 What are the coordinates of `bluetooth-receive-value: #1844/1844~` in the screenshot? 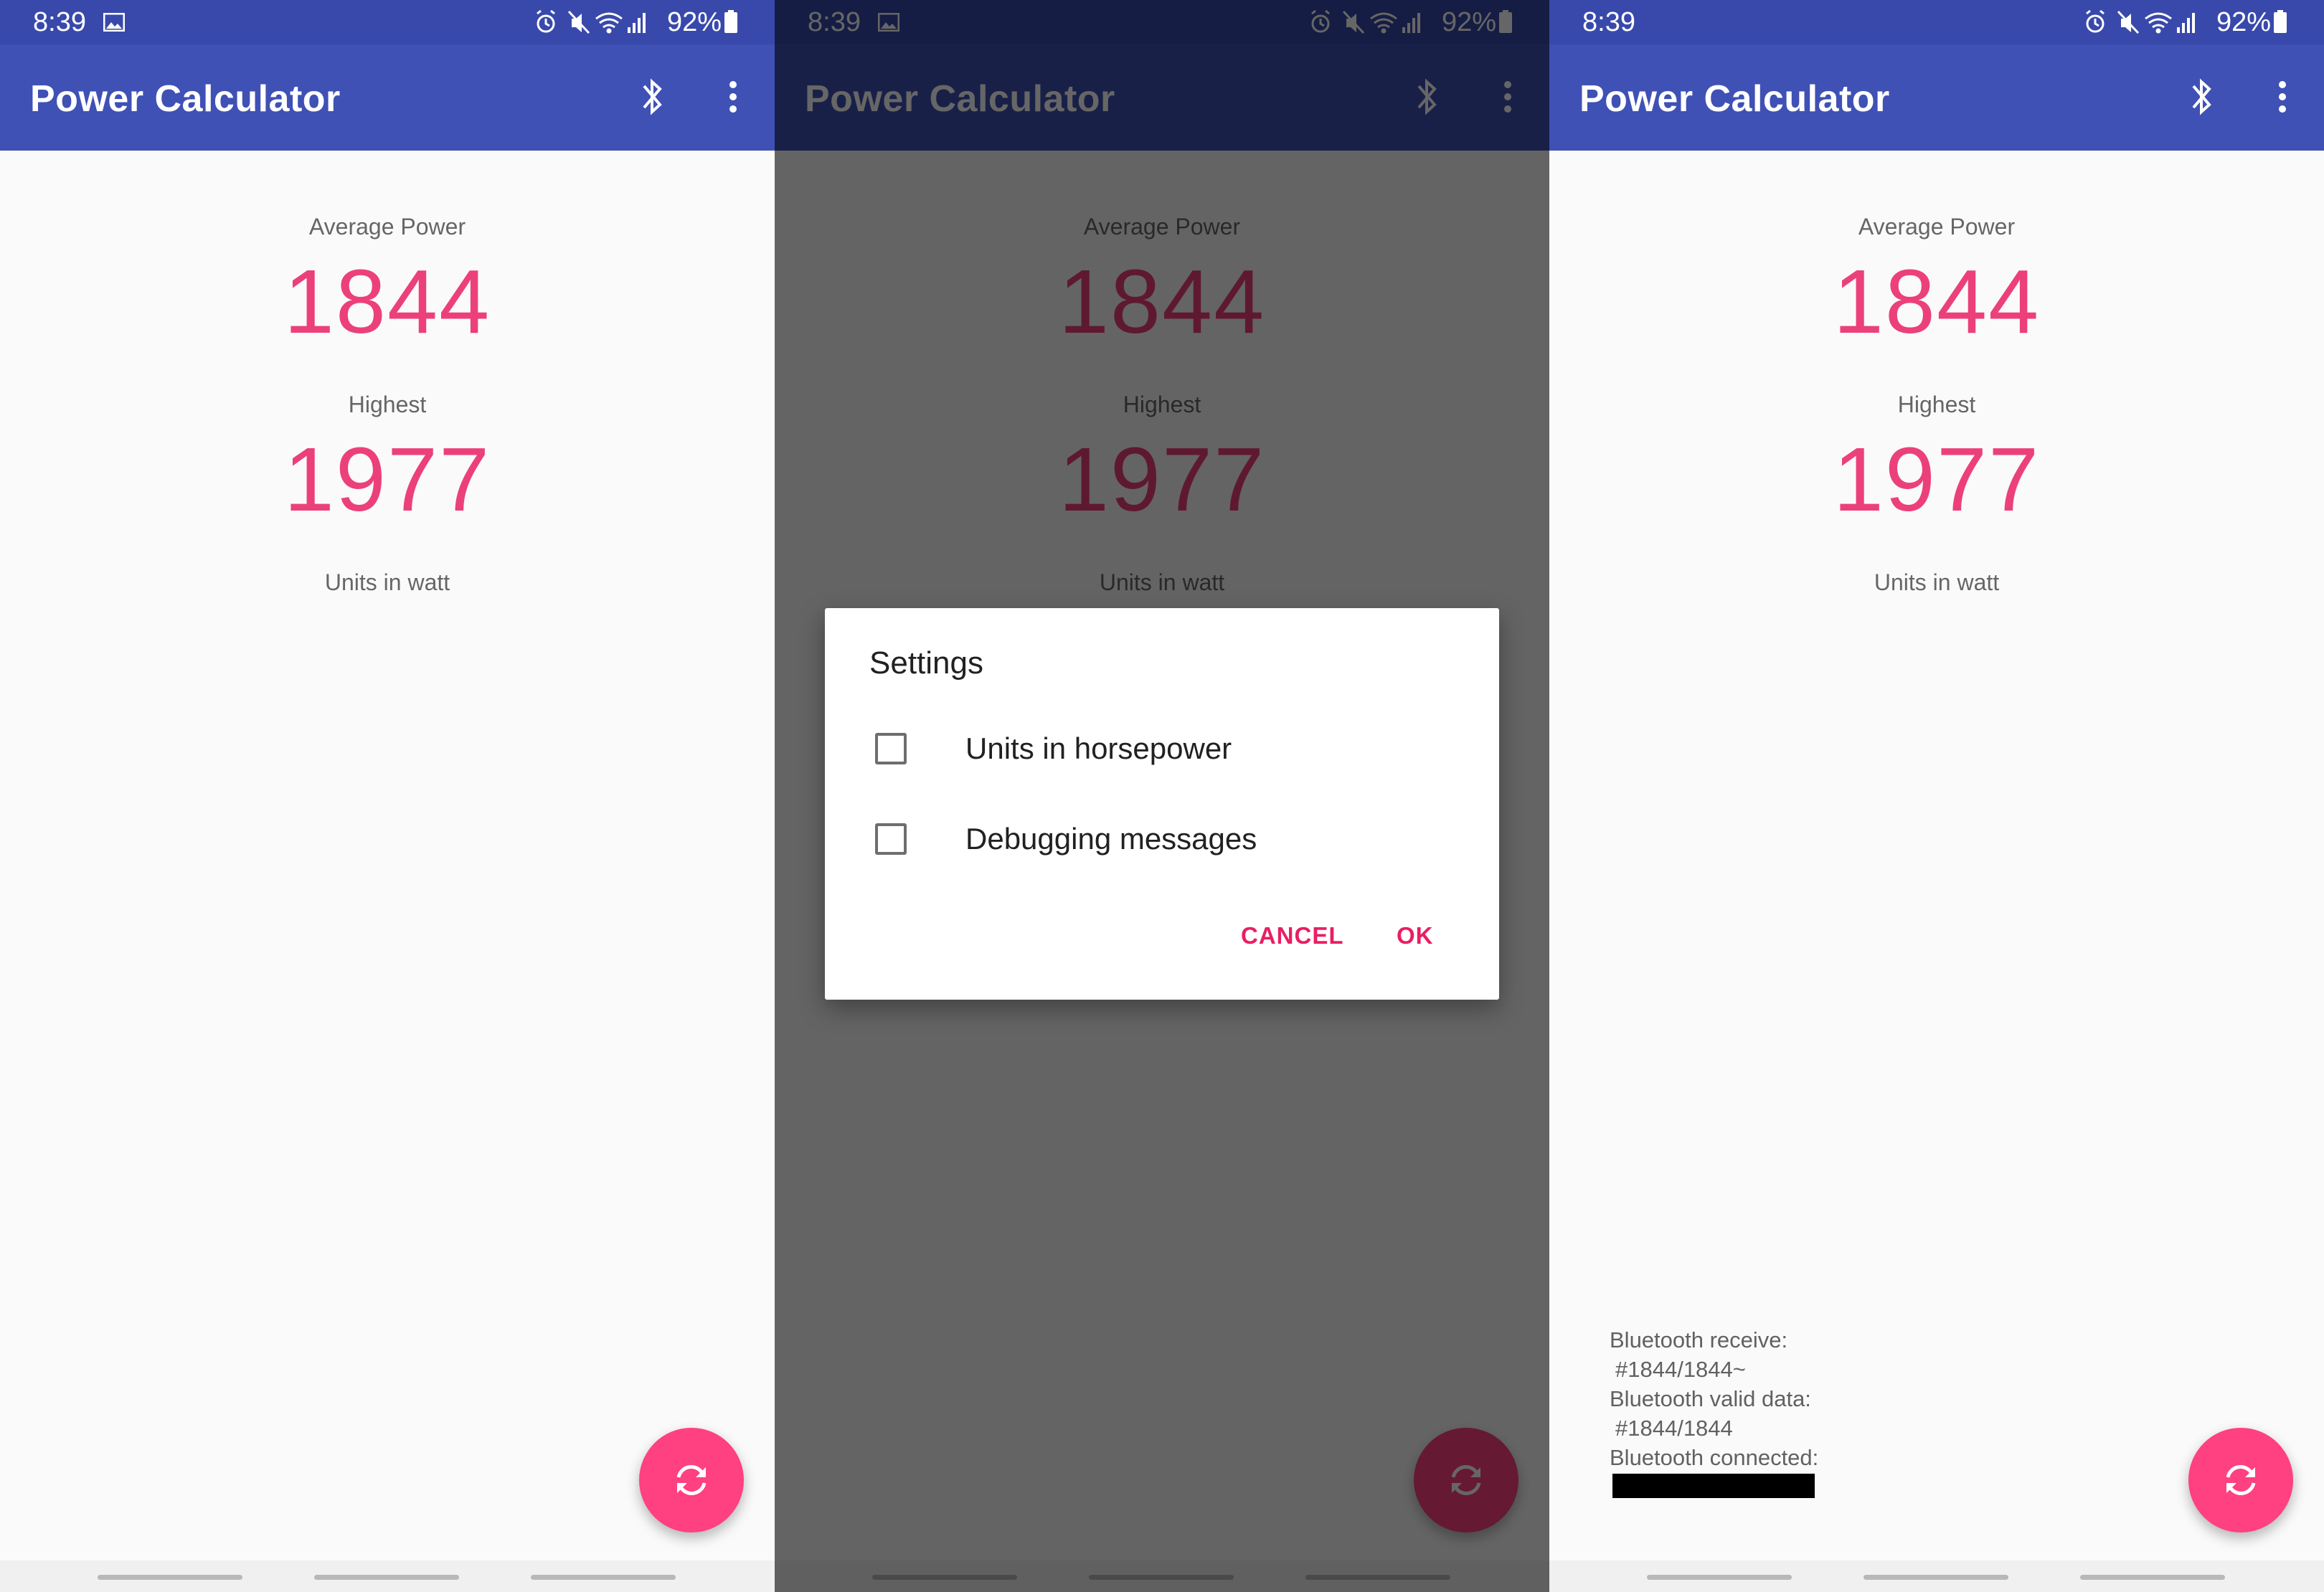 It's located at (1680, 1370).